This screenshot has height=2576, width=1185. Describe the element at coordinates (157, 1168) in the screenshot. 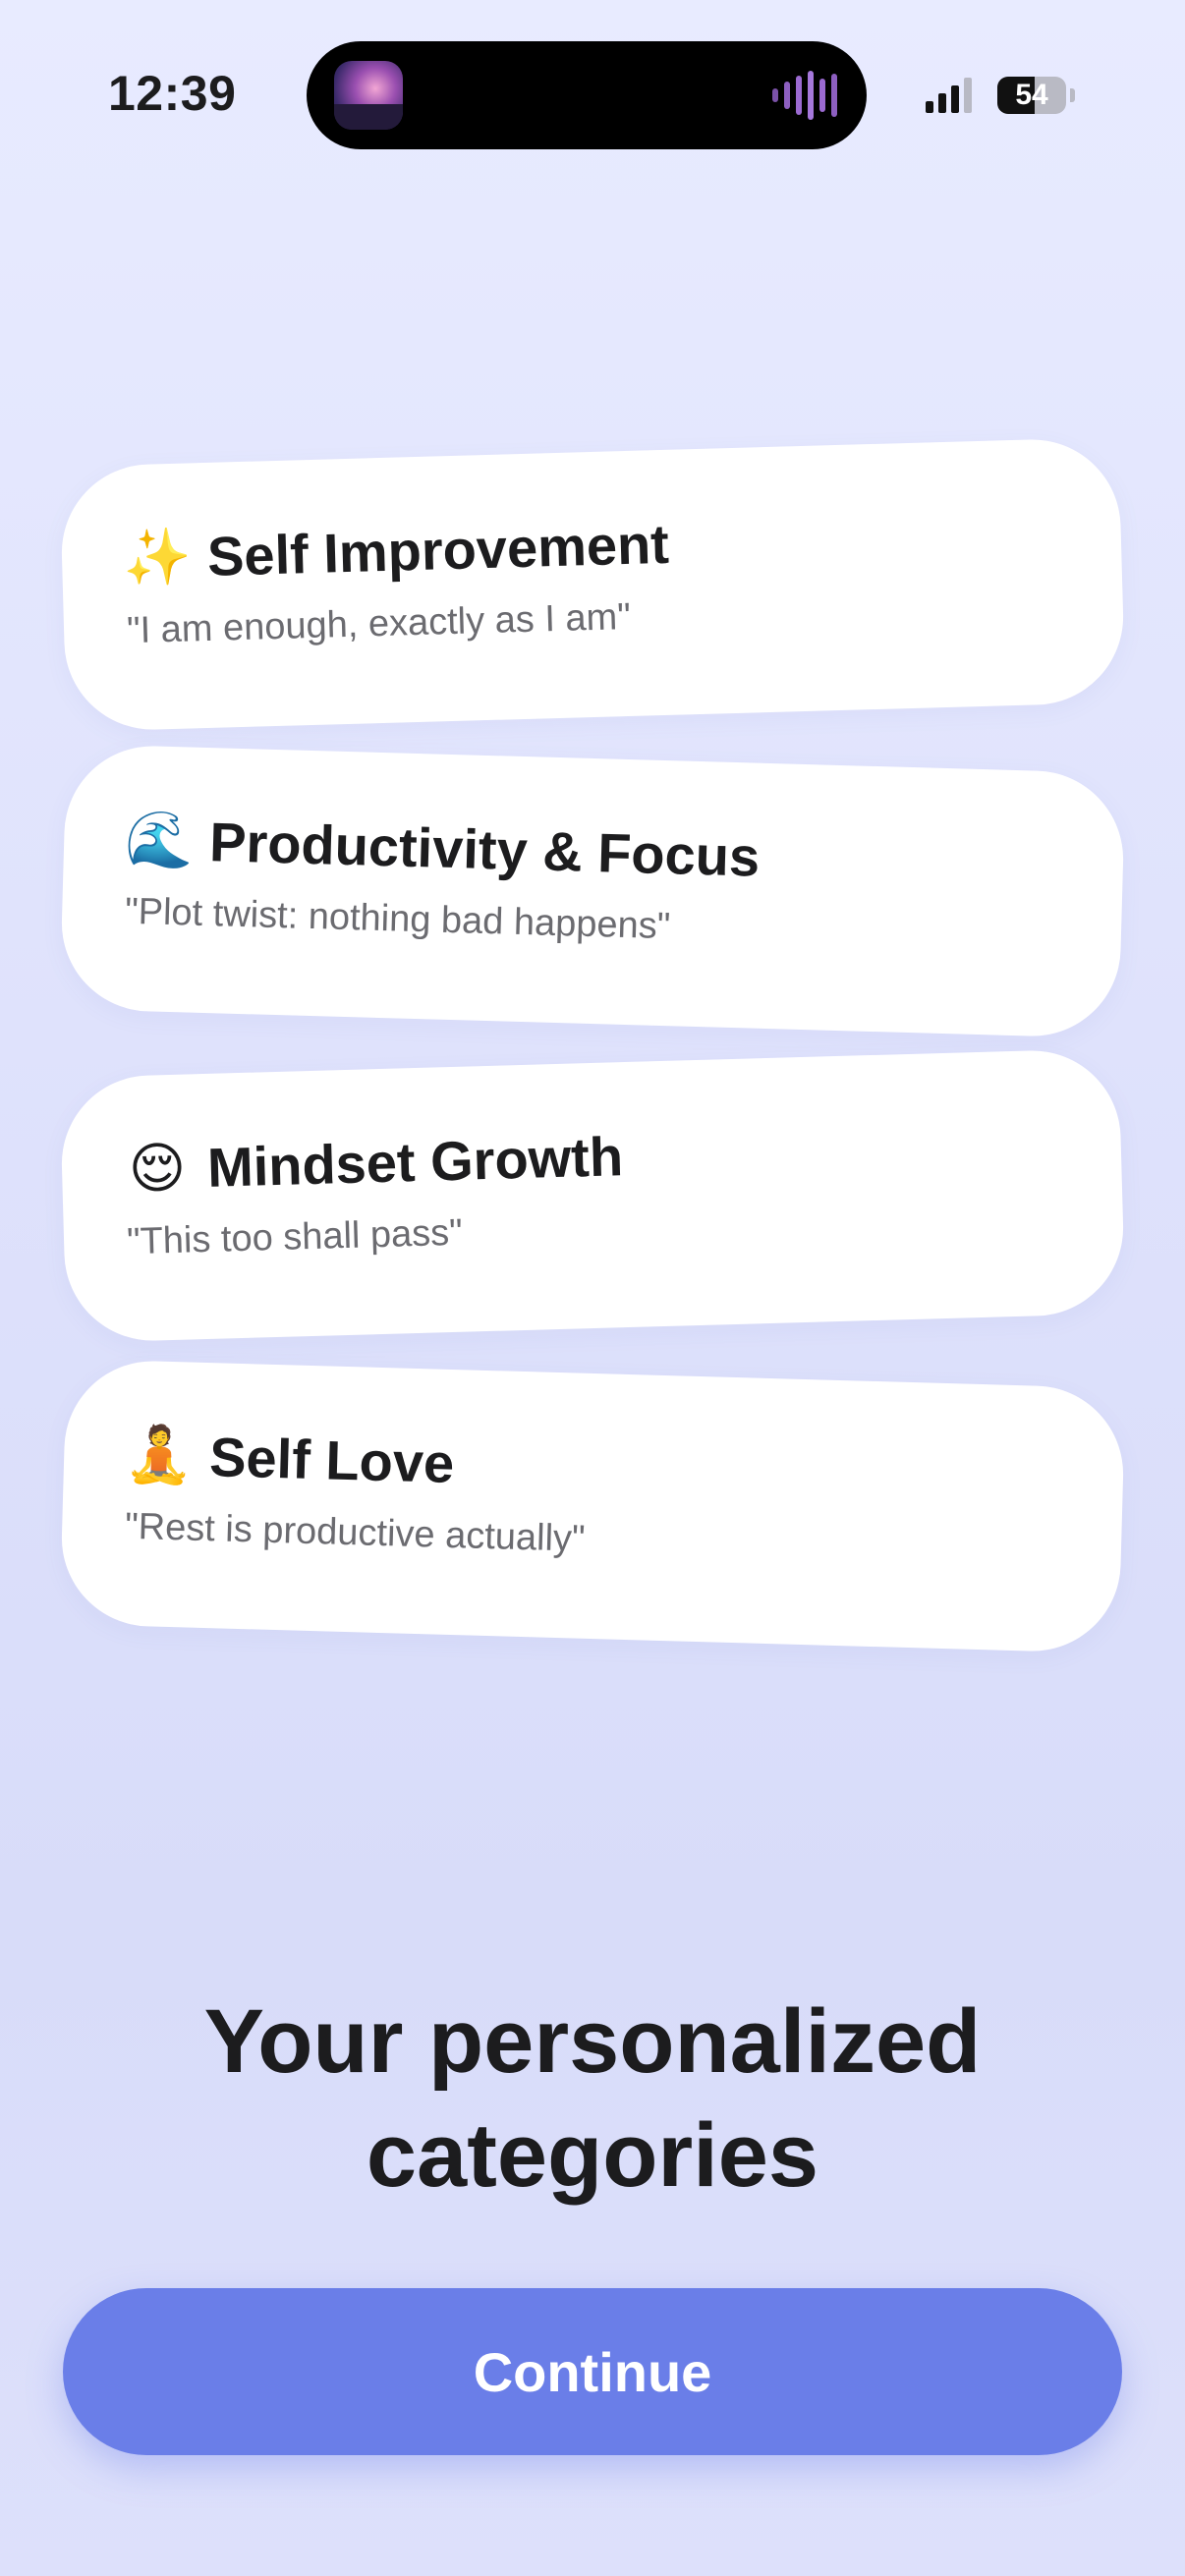

I see `relieved-face-icon: 😌` at that location.